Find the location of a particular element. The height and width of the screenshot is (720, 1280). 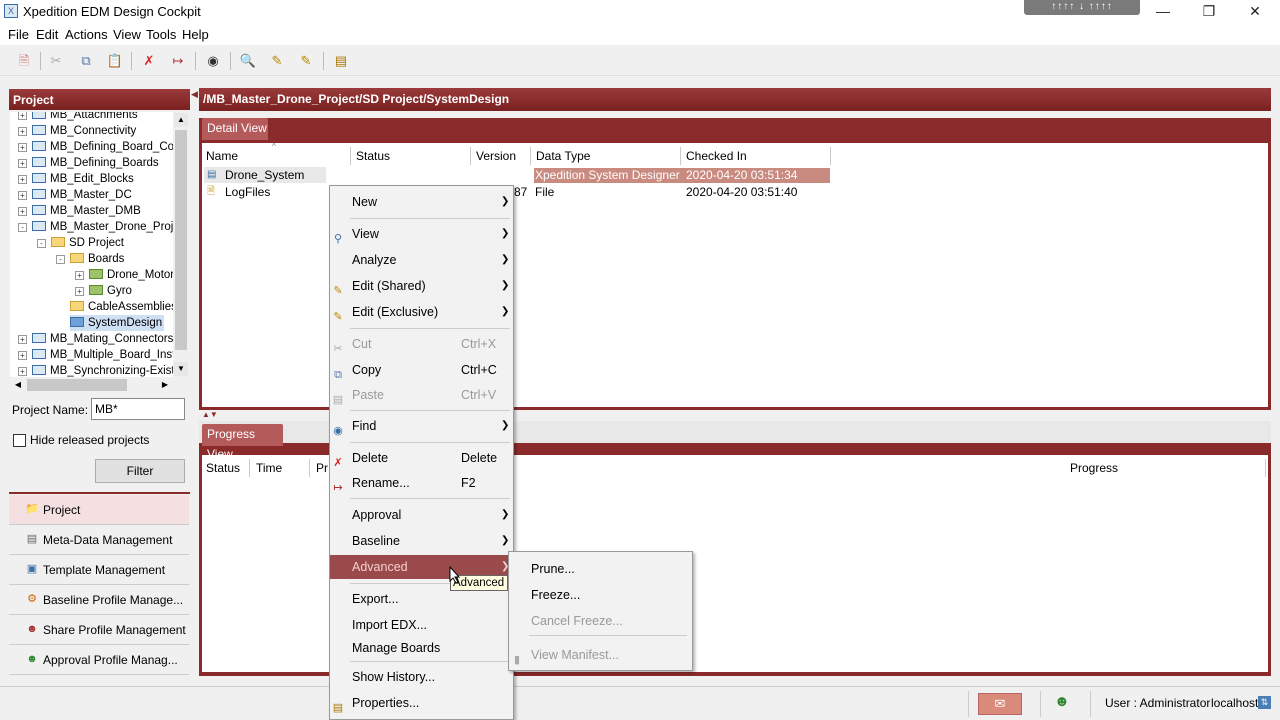

menu-item-analyze: Analyze ❯ is located at coordinates (421, 260).